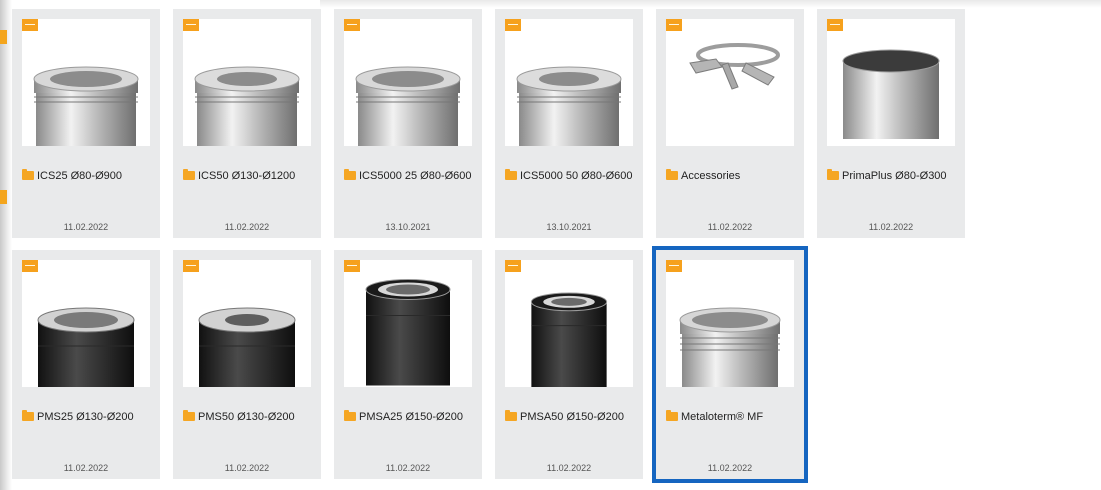  What do you see at coordinates (246, 417) in the screenshot?
I see `folder-name: PMS50 Ø130-Ø200` at bounding box center [246, 417].